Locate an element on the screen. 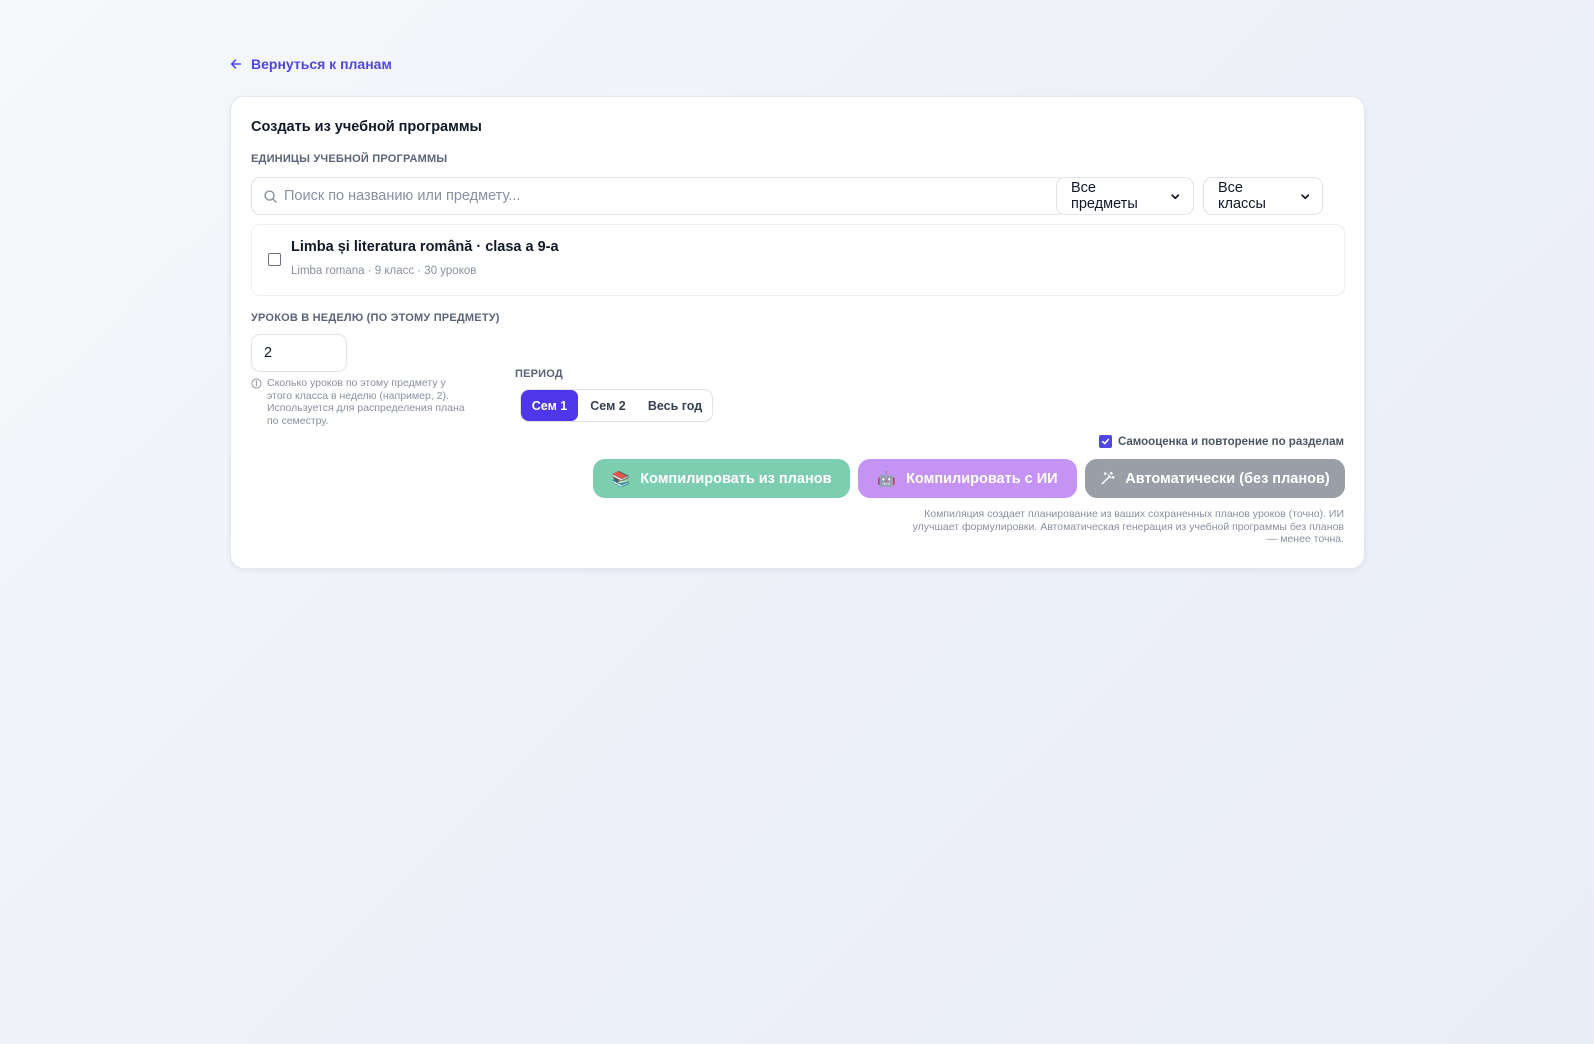 The width and height of the screenshot is (1594, 1044). period-label: ПЕРИОД is located at coordinates (539, 374).